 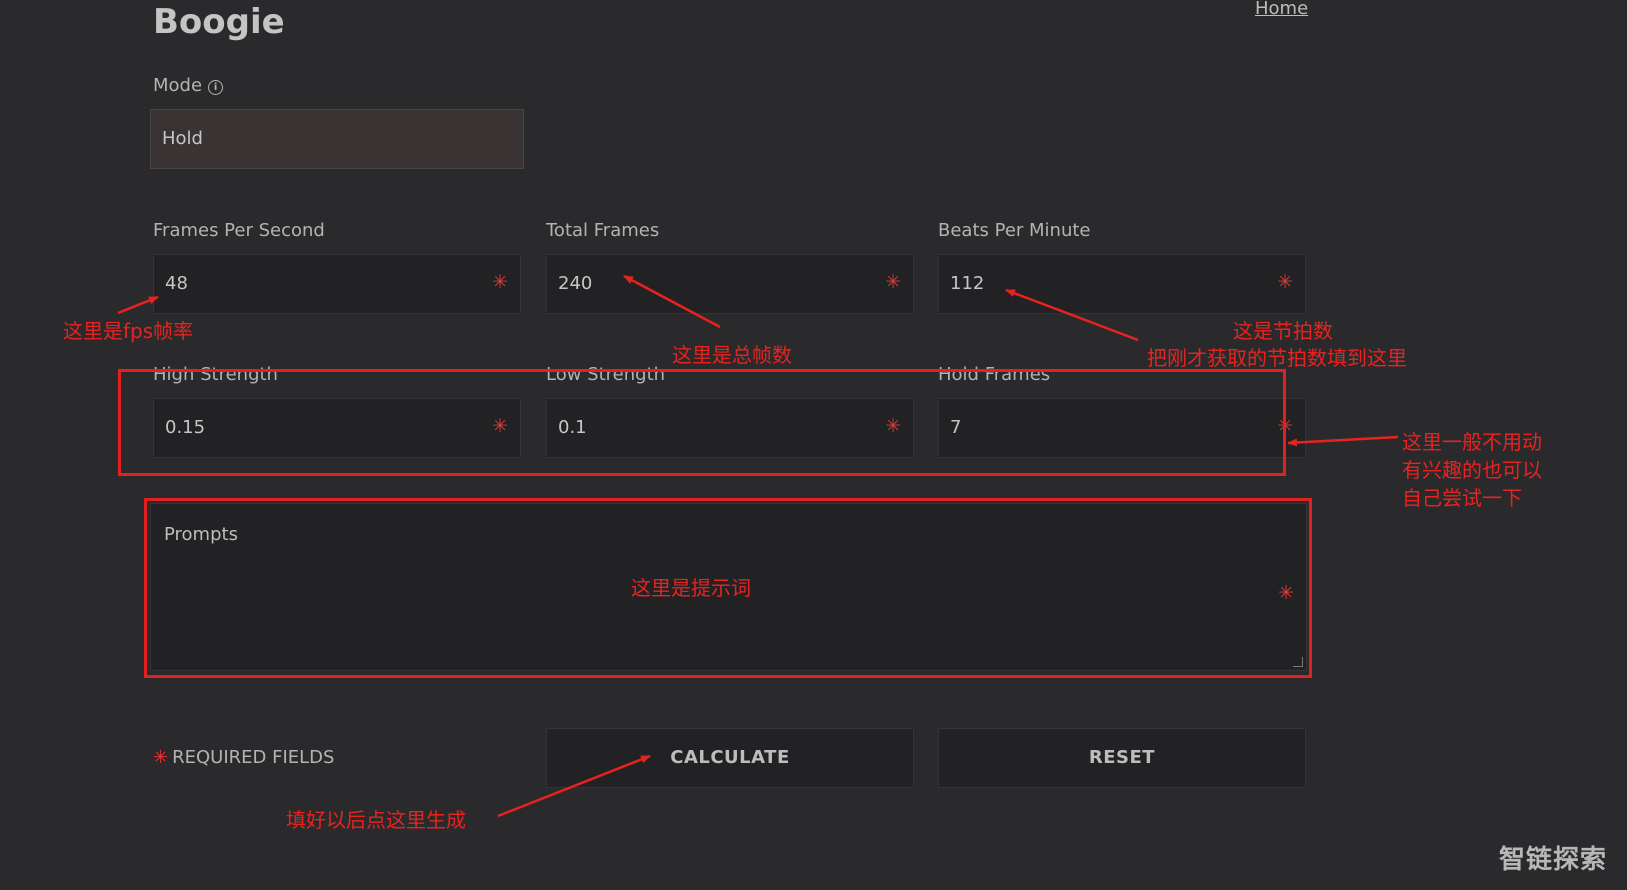 I want to click on annotation-calculate: 填好以后点这里生成, so click(x=376, y=820).